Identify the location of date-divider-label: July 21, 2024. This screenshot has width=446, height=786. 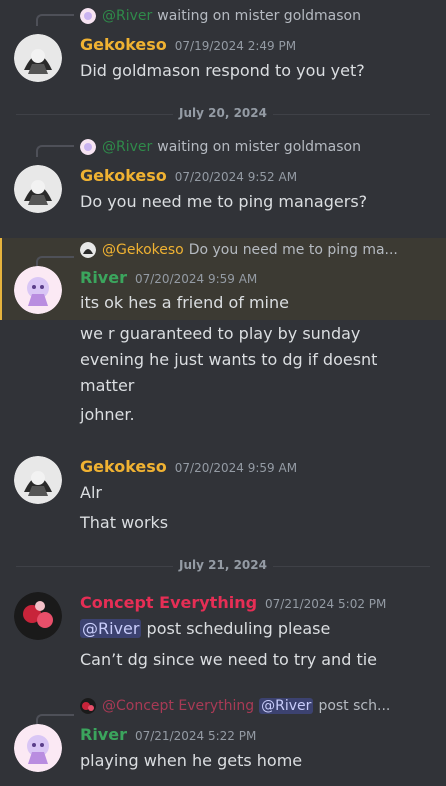
(223, 565).